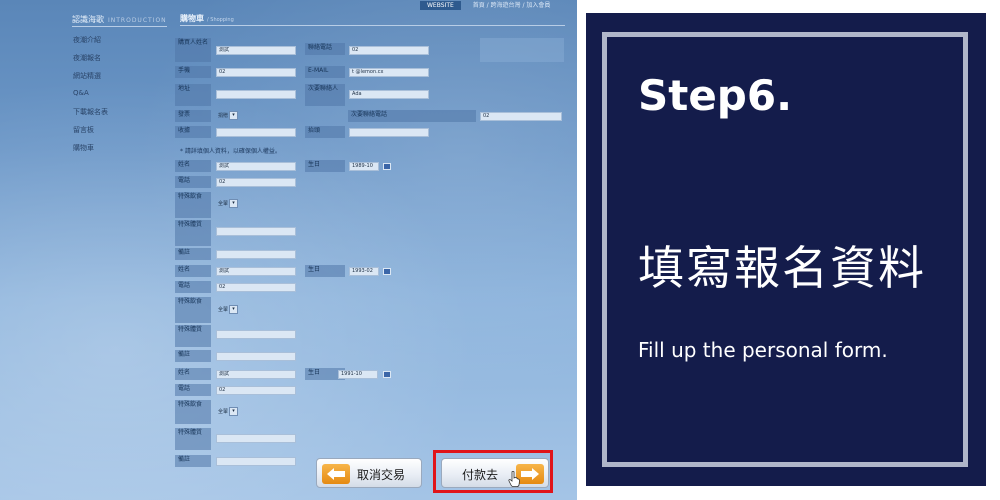  I want to click on step-subtitle-en: Fill up the personal form., so click(763, 350).